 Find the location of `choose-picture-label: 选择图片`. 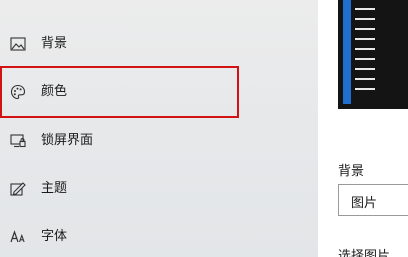

choose-picture-label: 选择图片 is located at coordinates (364, 253).